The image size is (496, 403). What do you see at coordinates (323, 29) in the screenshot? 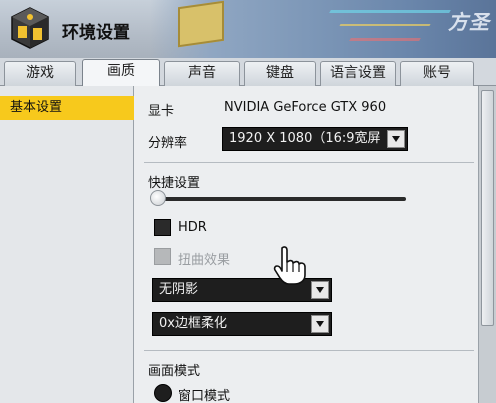
I see `header-banner-art: 方圣` at bounding box center [323, 29].